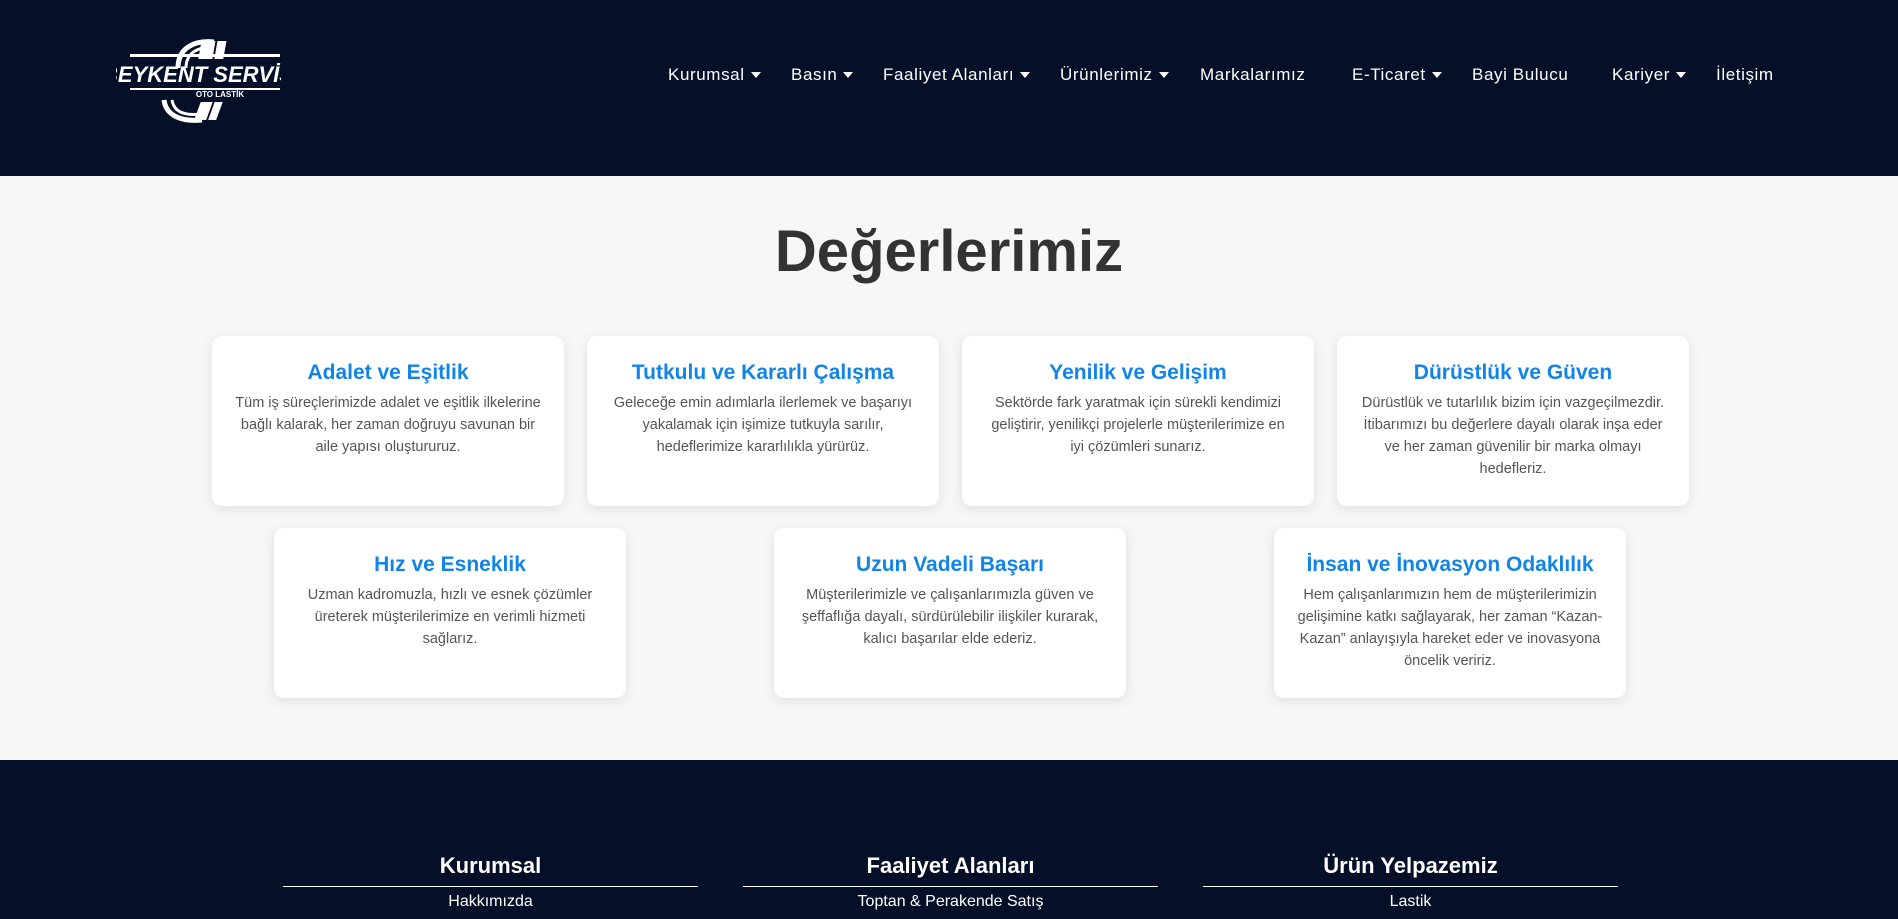 The height and width of the screenshot is (919, 1898). I want to click on value-card-title: Hız ve Esneklik, so click(450, 564).